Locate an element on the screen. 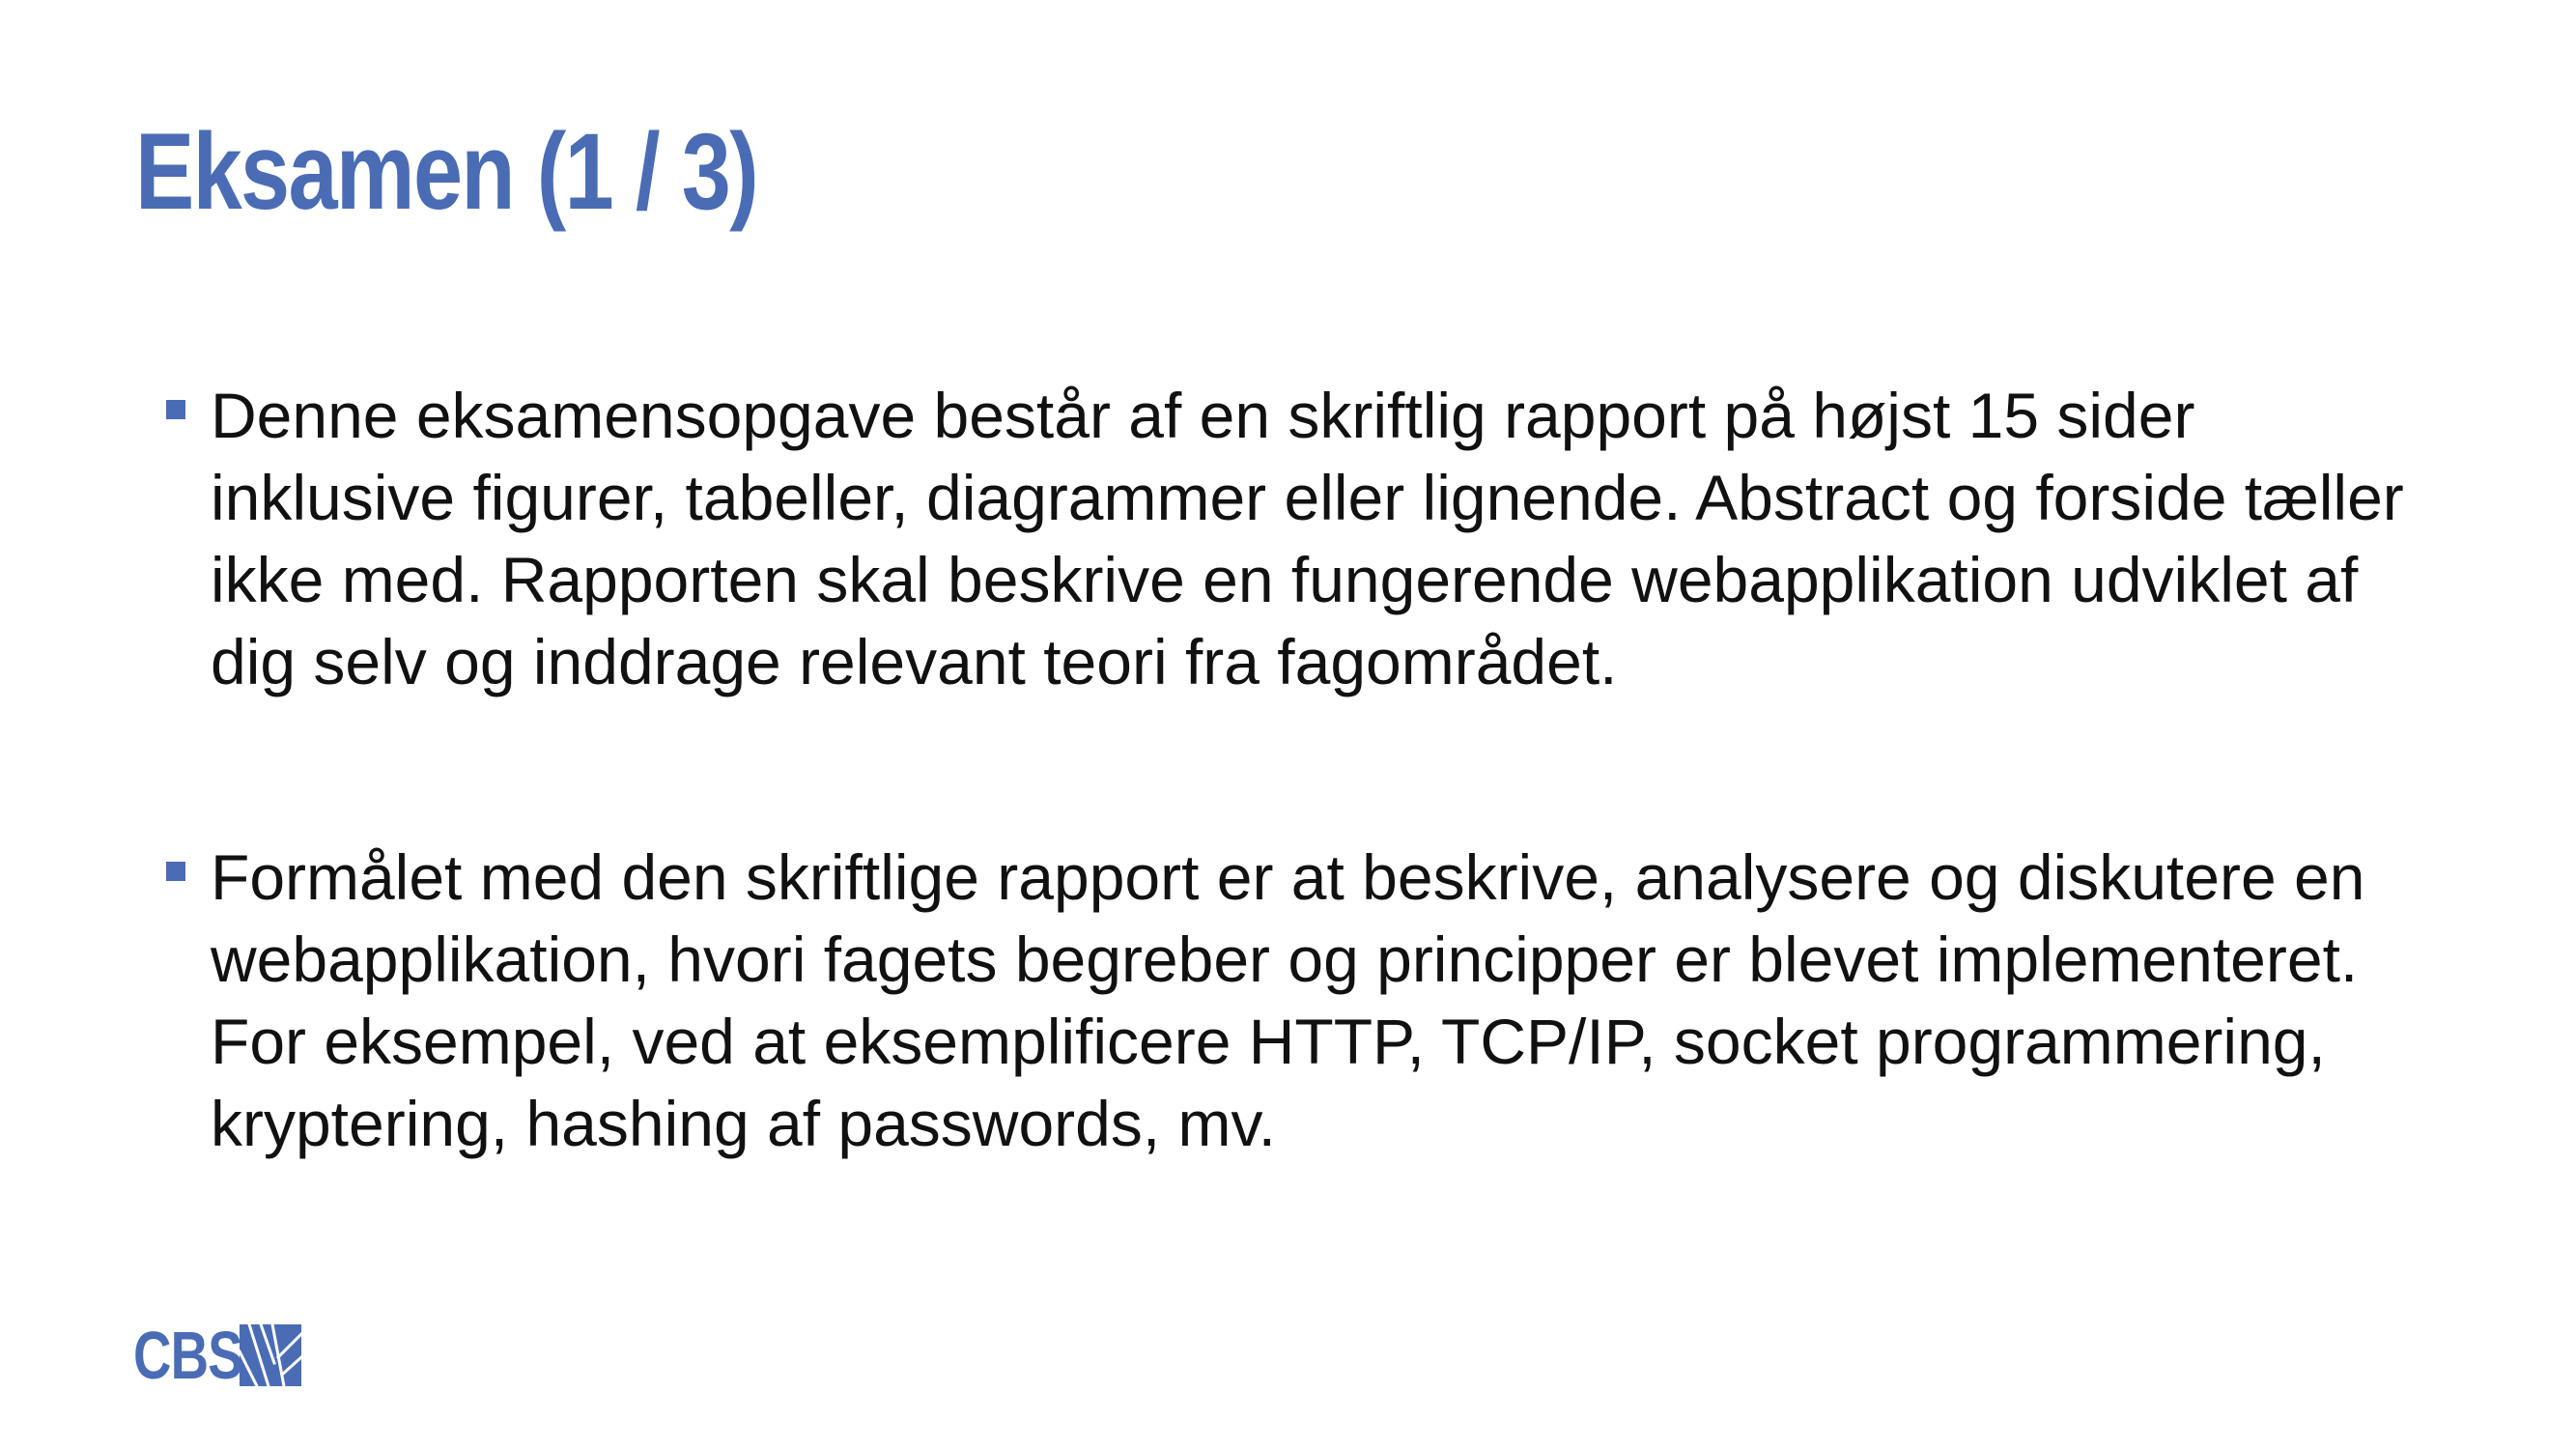 This screenshot has height=1449, width=2576. cbs-logo-mark-icon is located at coordinates (270, 1355).